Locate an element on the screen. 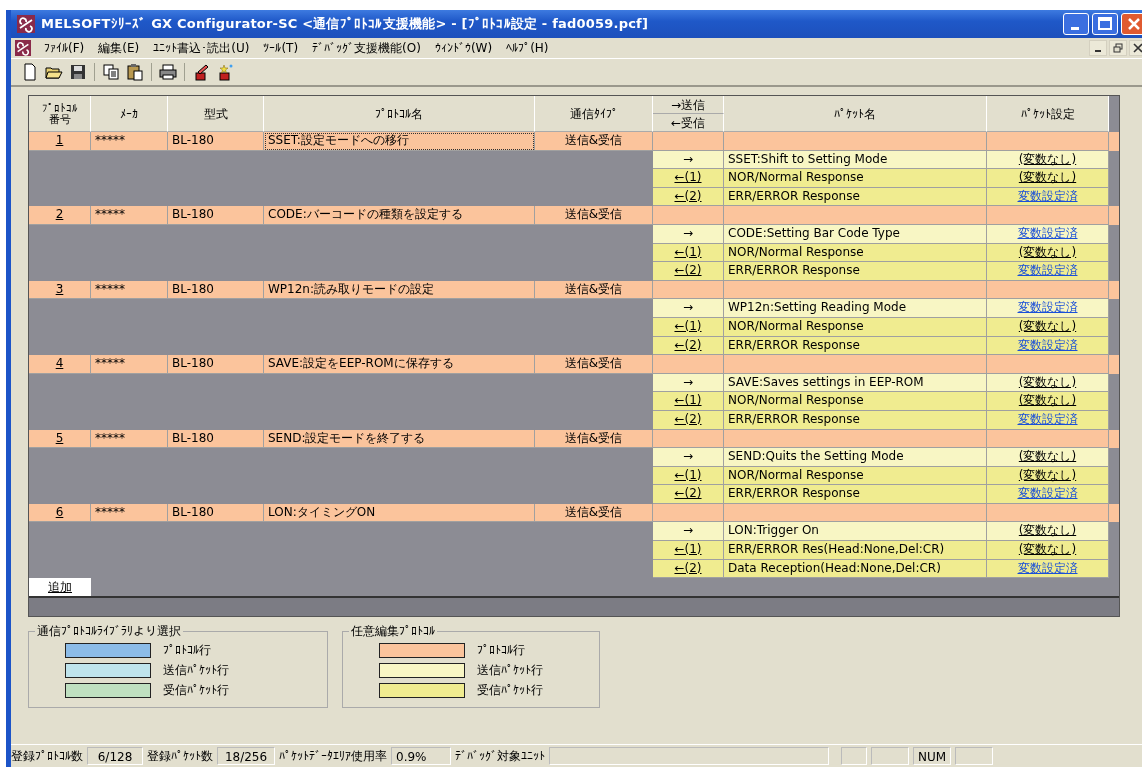  protocol-number-link: 2 is located at coordinates (59, 214).